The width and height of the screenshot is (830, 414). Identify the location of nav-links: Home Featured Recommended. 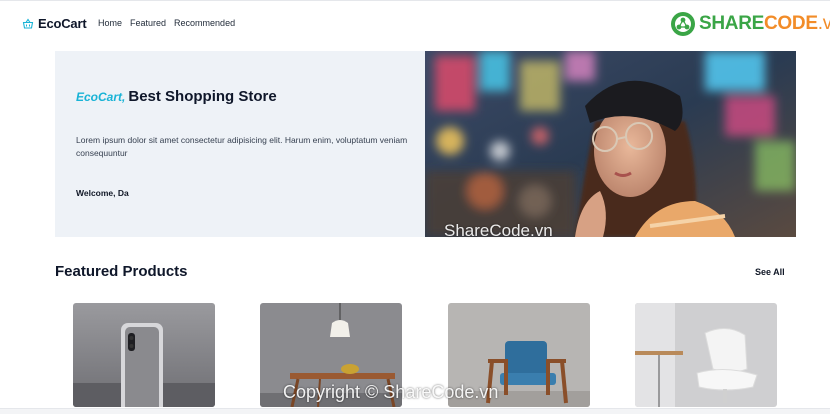
(166, 23).